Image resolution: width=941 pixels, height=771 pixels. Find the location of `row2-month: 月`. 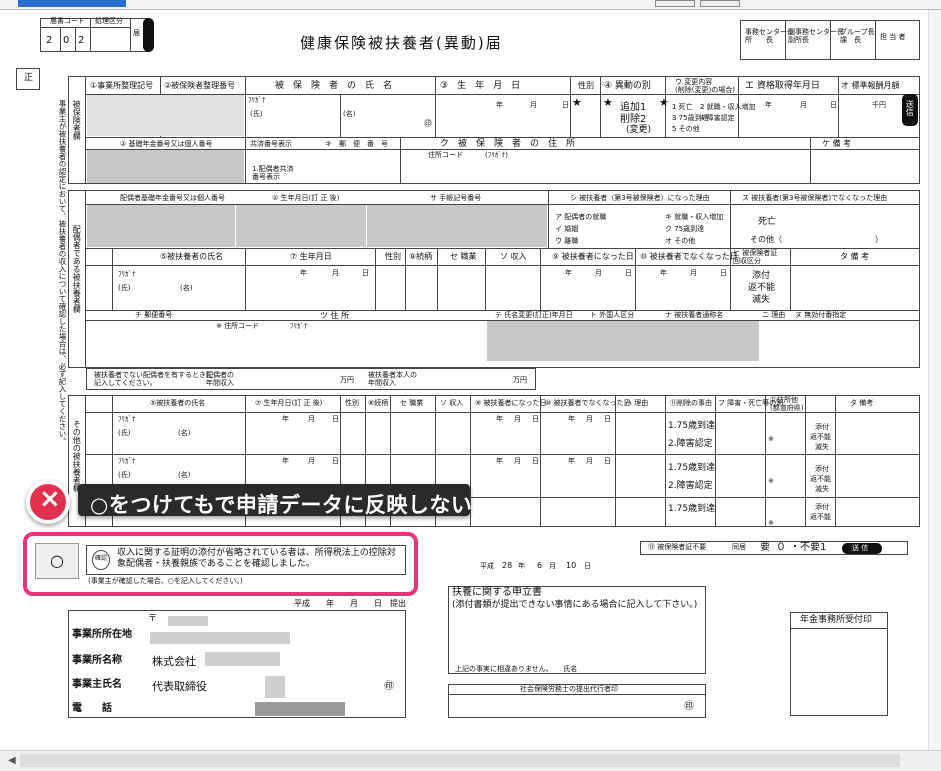

row2-month: 月 is located at coordinates (311, 461).